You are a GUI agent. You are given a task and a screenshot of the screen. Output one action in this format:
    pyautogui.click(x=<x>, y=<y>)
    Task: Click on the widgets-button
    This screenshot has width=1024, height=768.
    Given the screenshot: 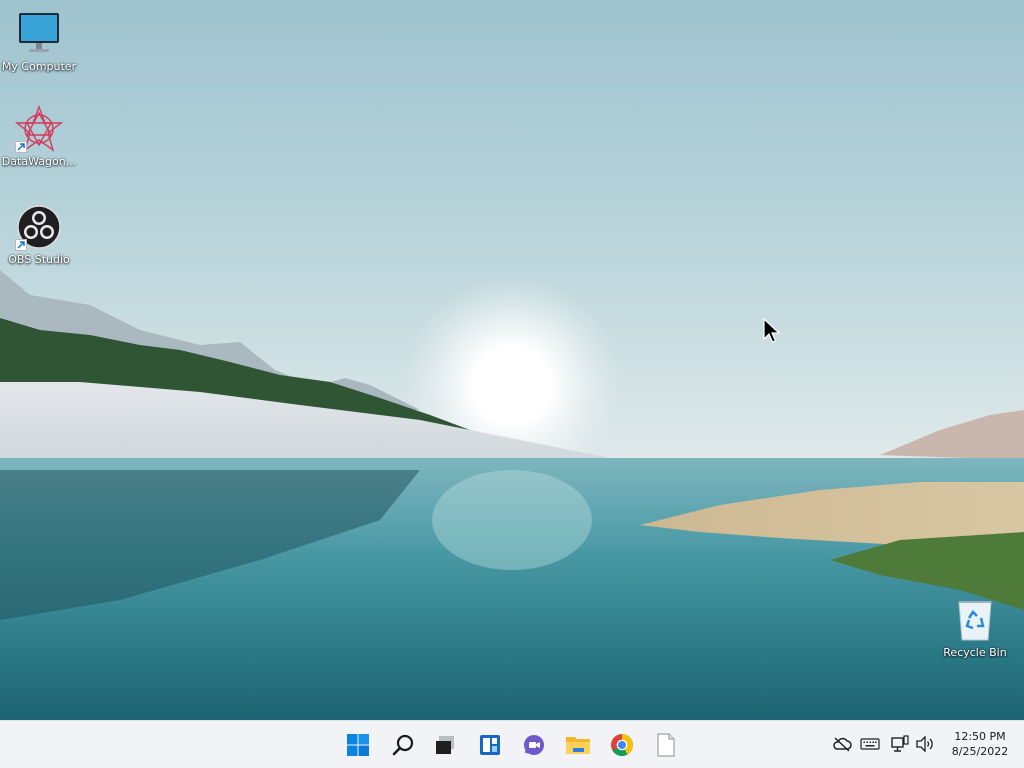 What is the action you would take?
    pyautogui.click(x=490, y=745)
    